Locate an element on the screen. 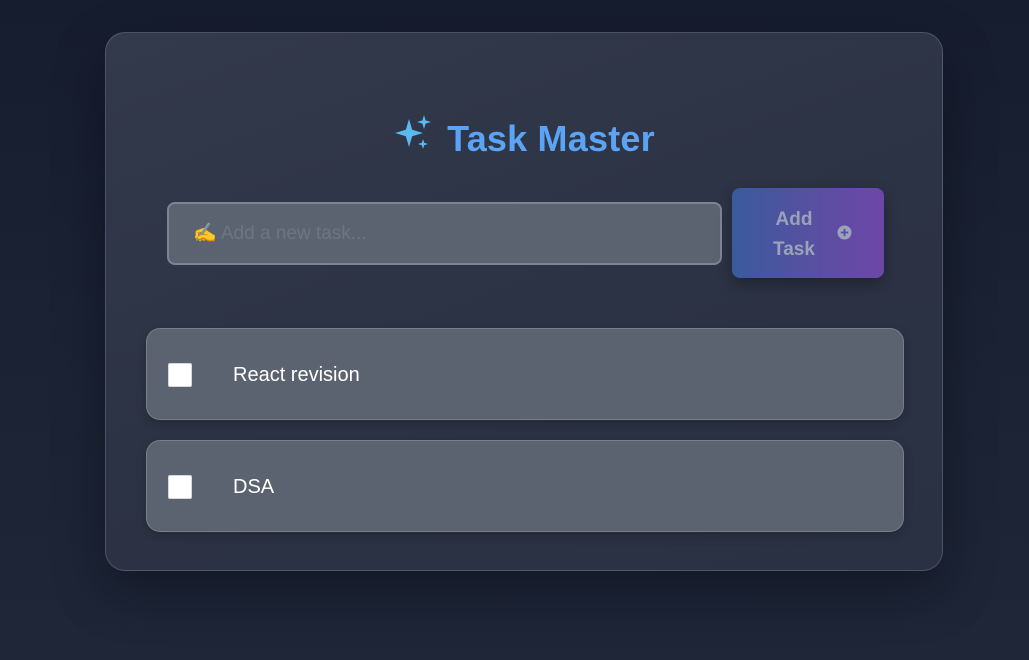  add-task-button: Add Task is located at coordinates (808, 233).